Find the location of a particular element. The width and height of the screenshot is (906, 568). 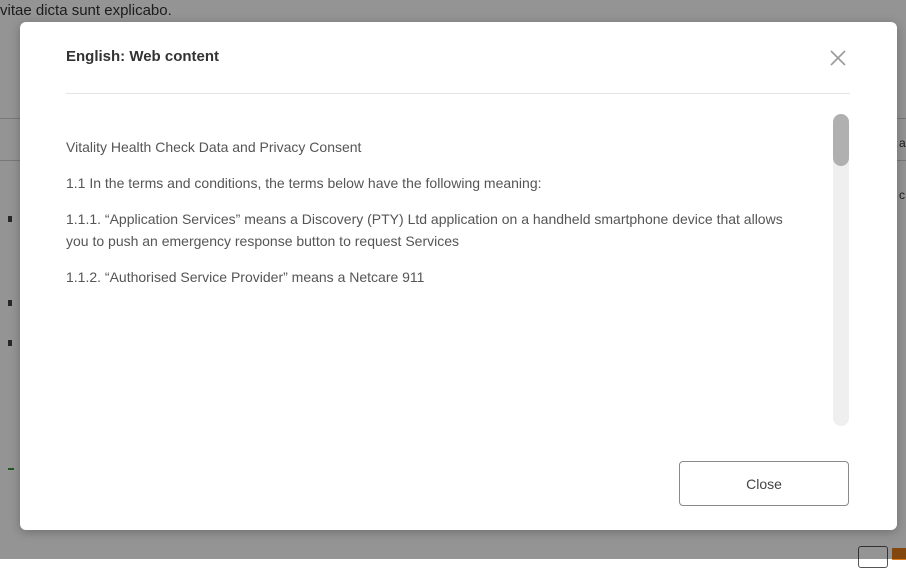

close-icon-graphic is located at coordinates (838, 58).